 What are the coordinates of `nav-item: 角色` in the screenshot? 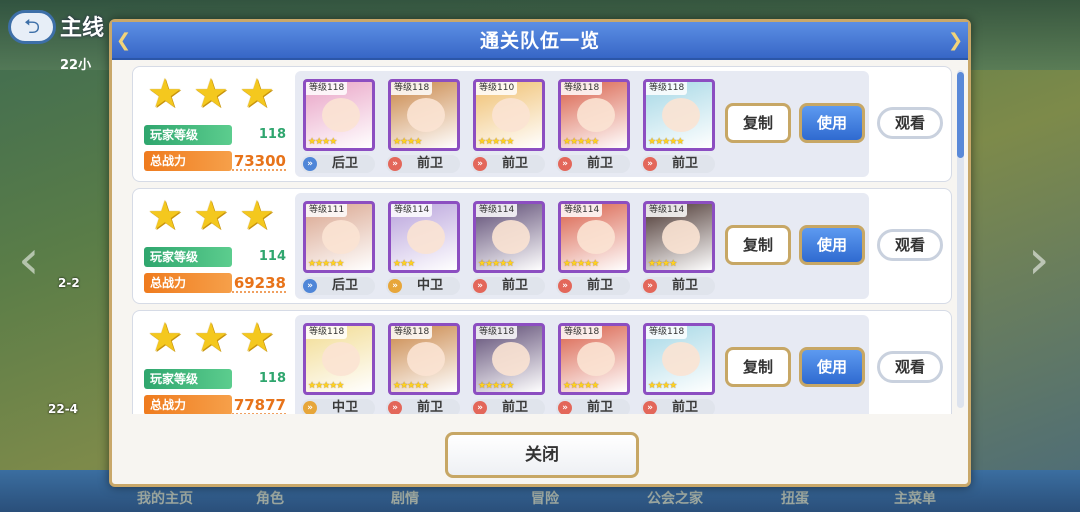 It's located at (270, 499).